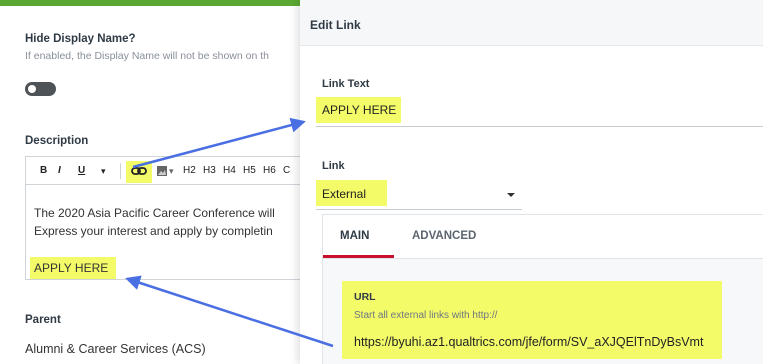  I want to click on link-type-select: External, so click(344, 194).